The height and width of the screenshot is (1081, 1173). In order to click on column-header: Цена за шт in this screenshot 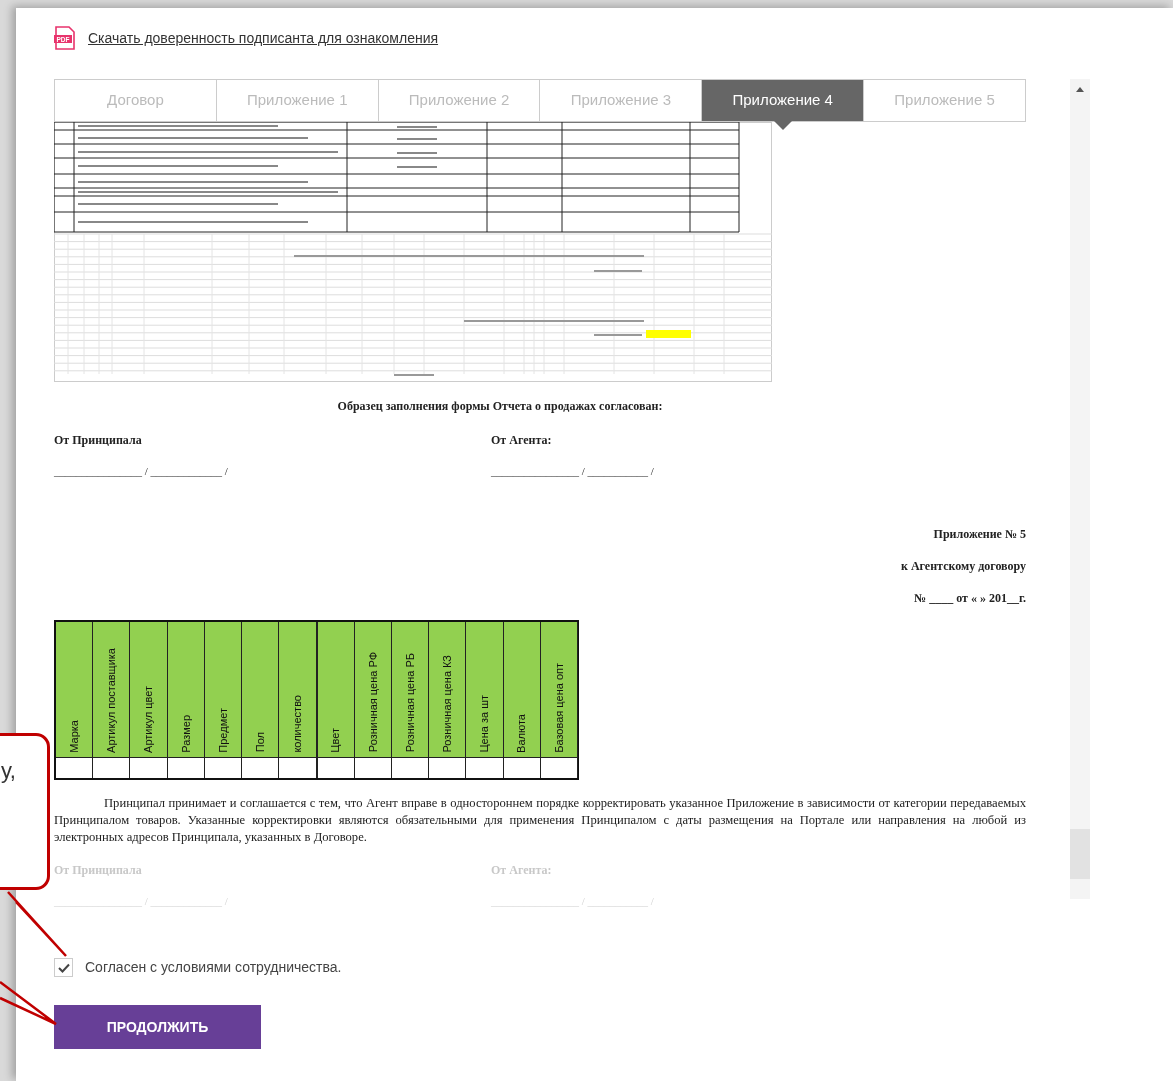, I will do `click(485, 689)`.